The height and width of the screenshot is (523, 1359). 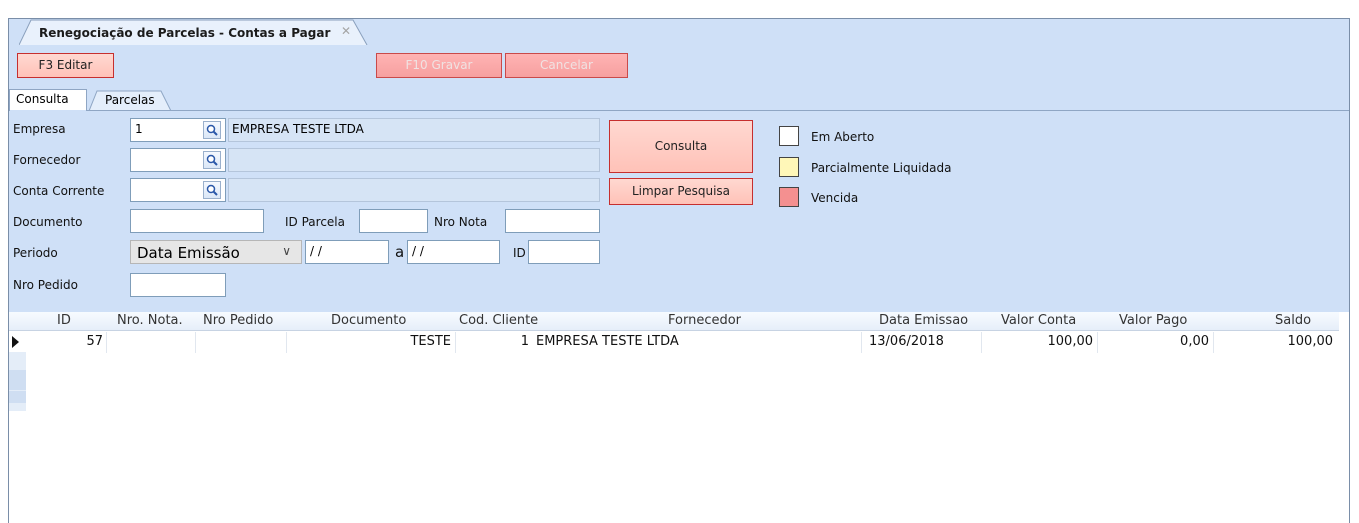 I want to click on column-header-valor-conta: Valor Conta, so click(x=1038, y=320).